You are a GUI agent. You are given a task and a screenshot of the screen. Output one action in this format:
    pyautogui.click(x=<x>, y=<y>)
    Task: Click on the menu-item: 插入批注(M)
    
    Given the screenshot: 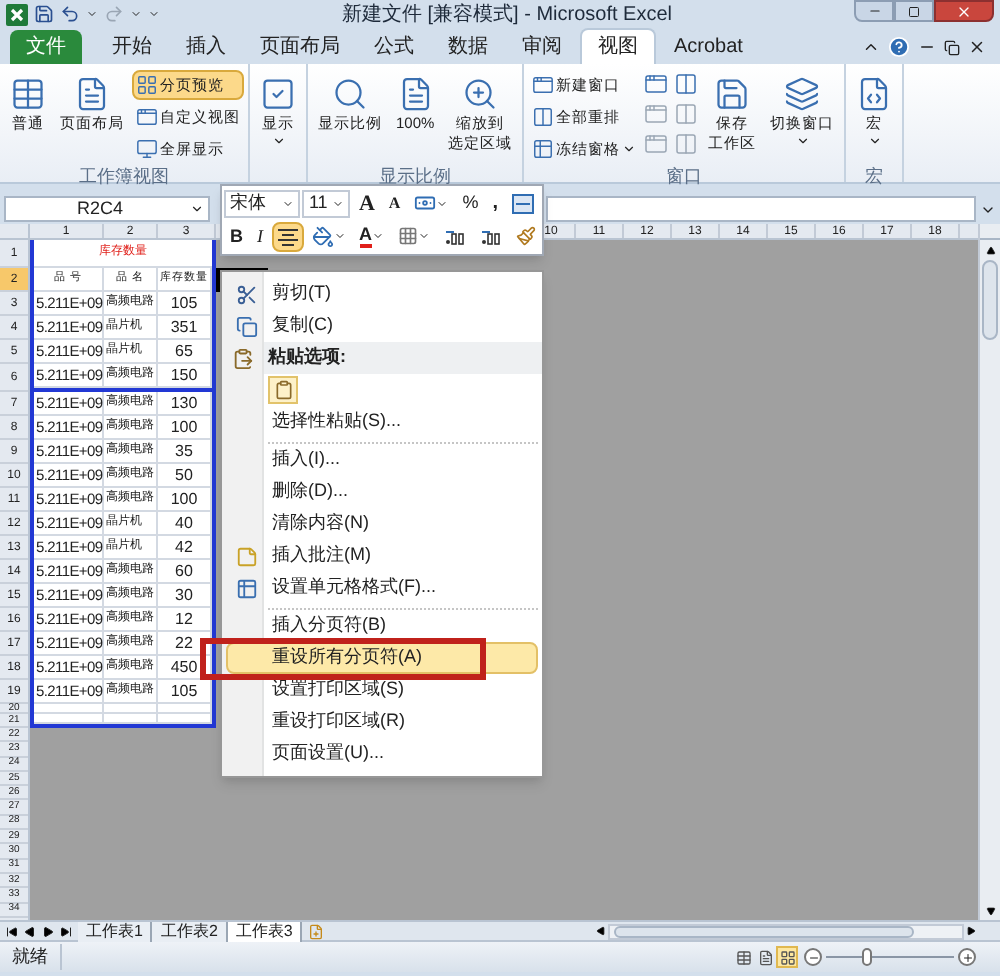 What is the action you would take?
    pyautogui.click(x=382, y=556)
    